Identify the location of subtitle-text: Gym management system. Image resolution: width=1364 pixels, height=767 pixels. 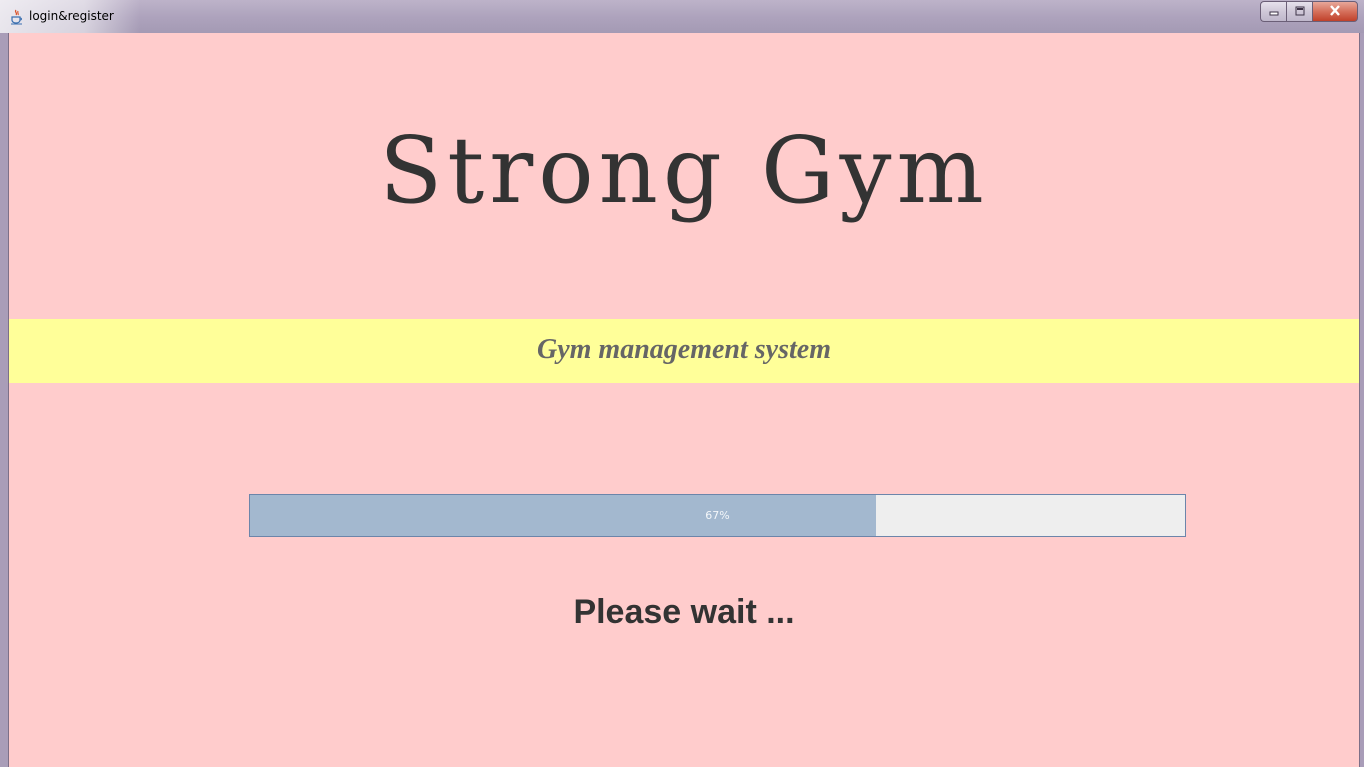
(684, 349).